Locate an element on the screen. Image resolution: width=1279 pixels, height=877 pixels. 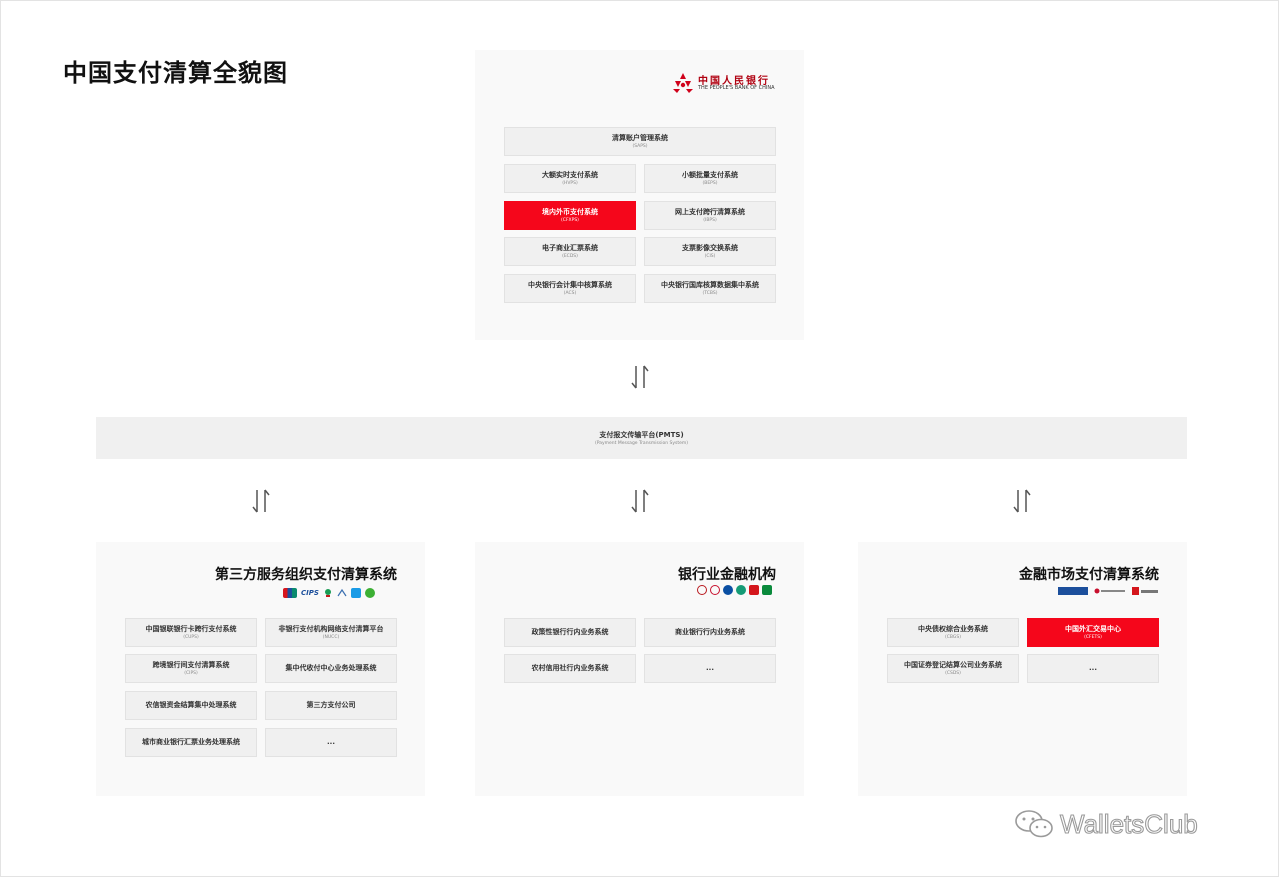
market-system-cell: 中国证券登记结算公司业务系统 (CSDS) is located at coordinates (953, 668).